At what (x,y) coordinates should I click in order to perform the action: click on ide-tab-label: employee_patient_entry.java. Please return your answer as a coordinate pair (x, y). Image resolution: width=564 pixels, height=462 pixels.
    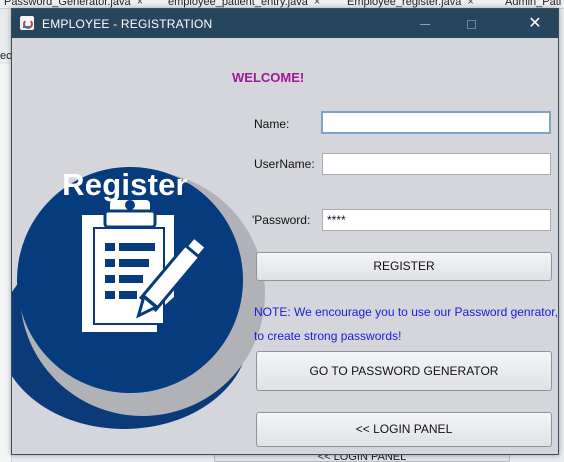
    Looking at the image, I should click on (238, 4).